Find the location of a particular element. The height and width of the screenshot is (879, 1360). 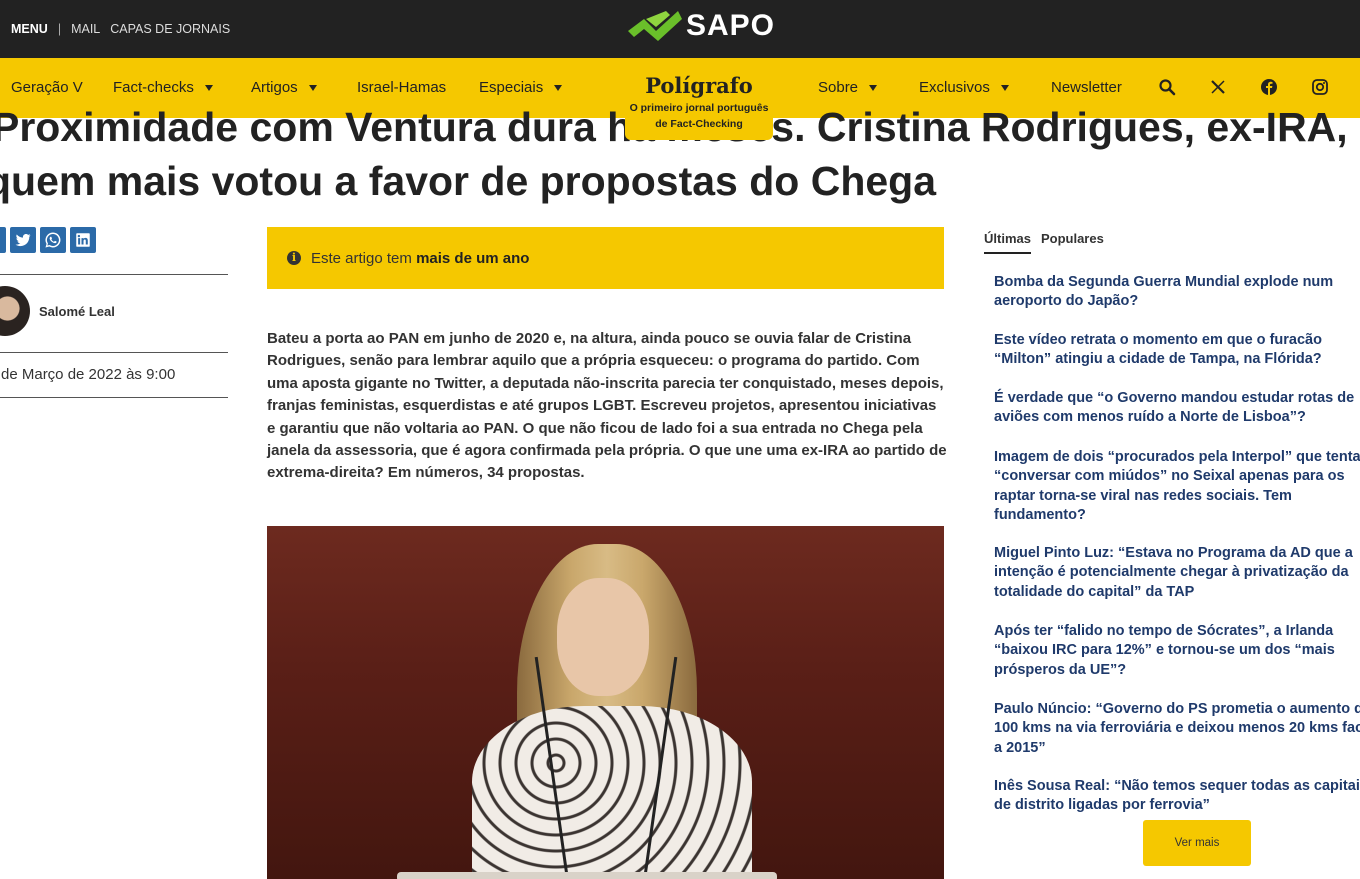

nav-item-especiais: Especiais is located at coordinates (521, 87).